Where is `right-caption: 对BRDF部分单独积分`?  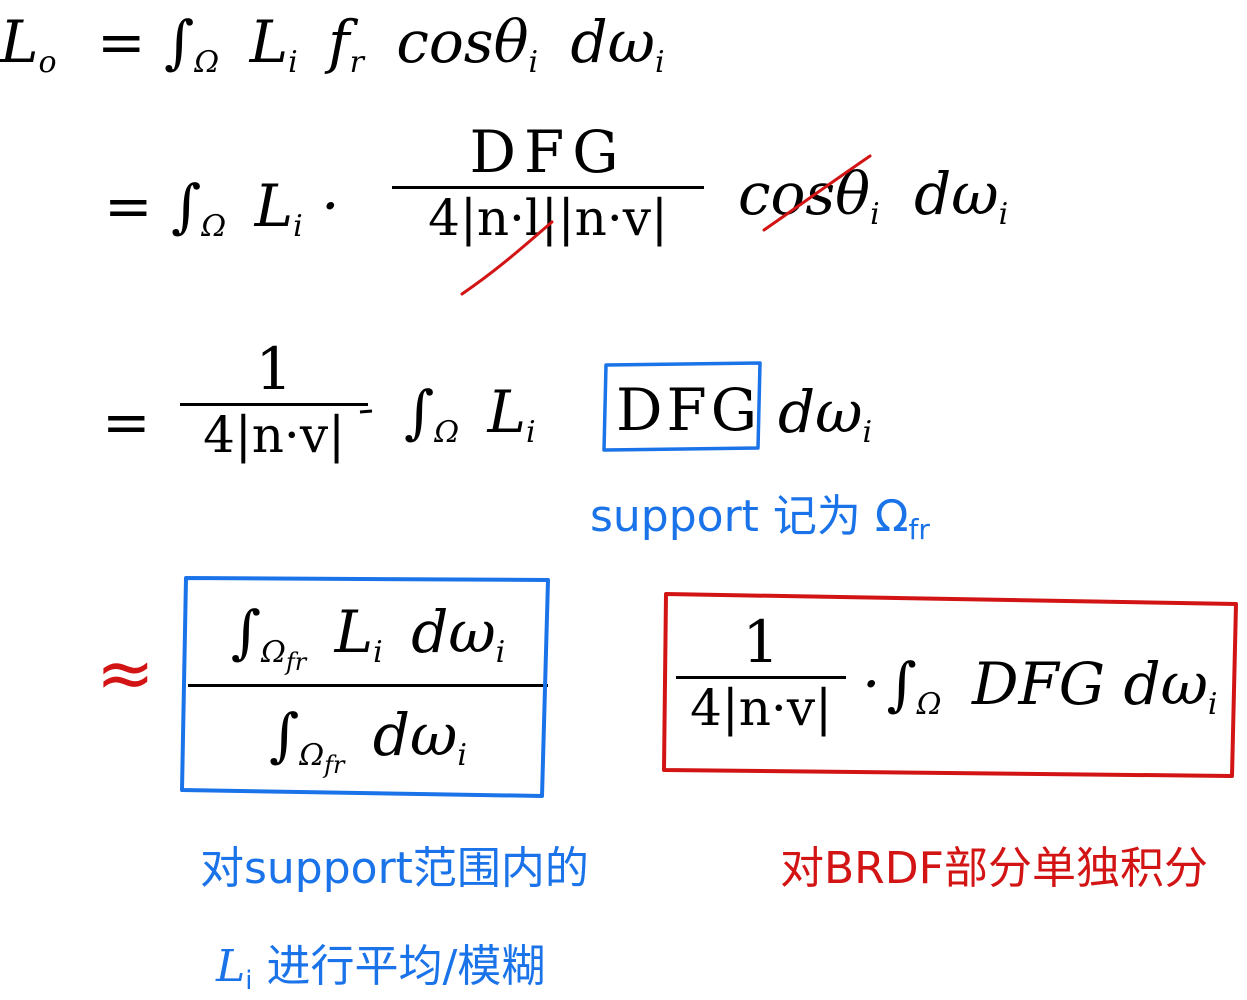 right-caption: 对BRDF部分单独积分 is located at coordinates (994, 868).